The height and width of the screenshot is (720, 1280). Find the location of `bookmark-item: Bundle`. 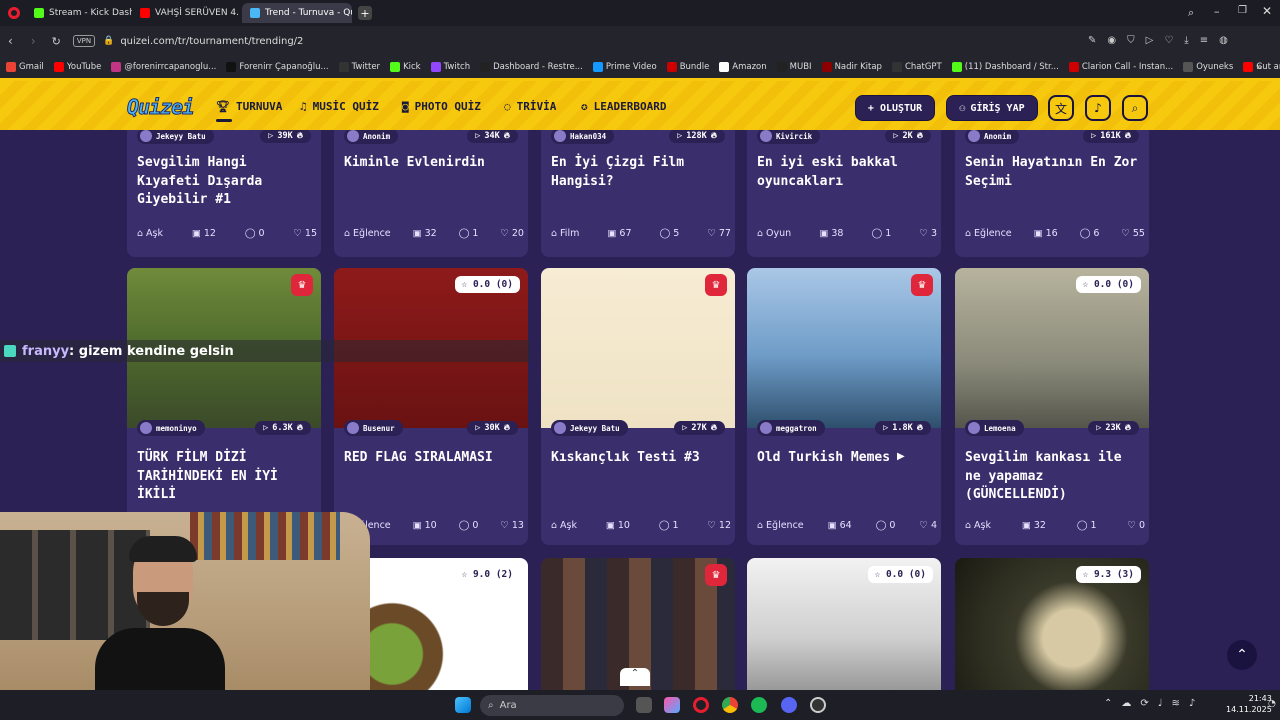

bookmark-item: Bundle is located at coordinates (687, 67).